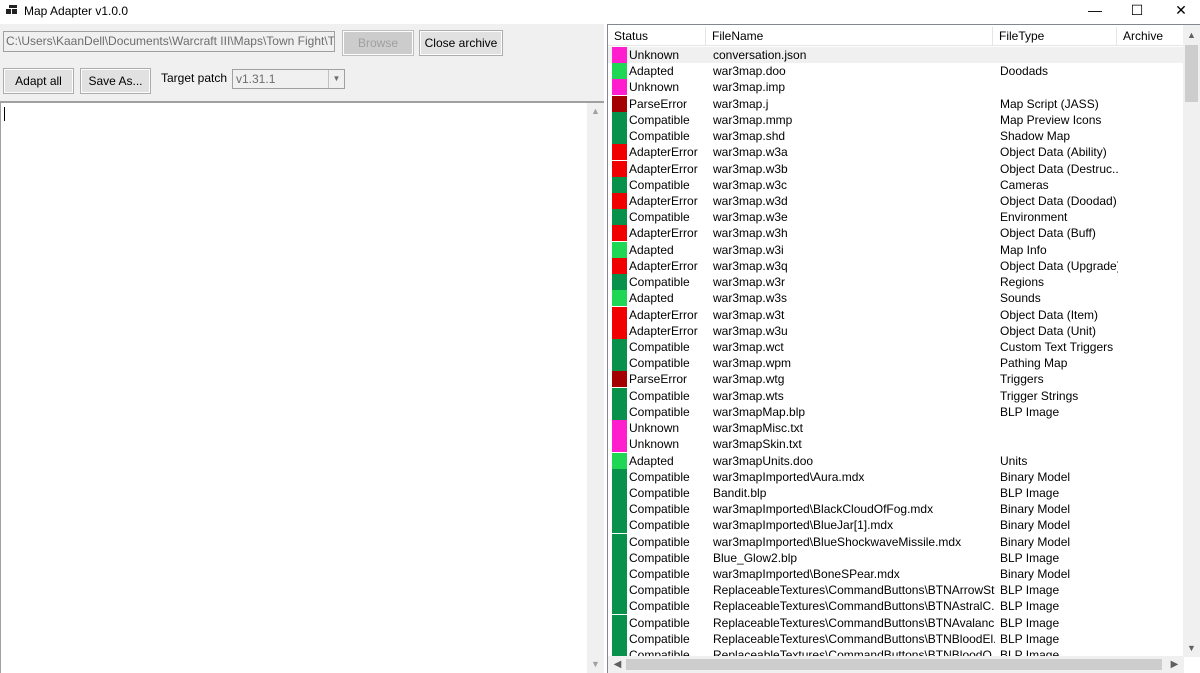 The width and height of the screenshot is (1200, 673). Describe the element at coordinates (897, 395) in the screenshot. I see `list-item: Compatible war3map.wts Trigger Strings` at that location.